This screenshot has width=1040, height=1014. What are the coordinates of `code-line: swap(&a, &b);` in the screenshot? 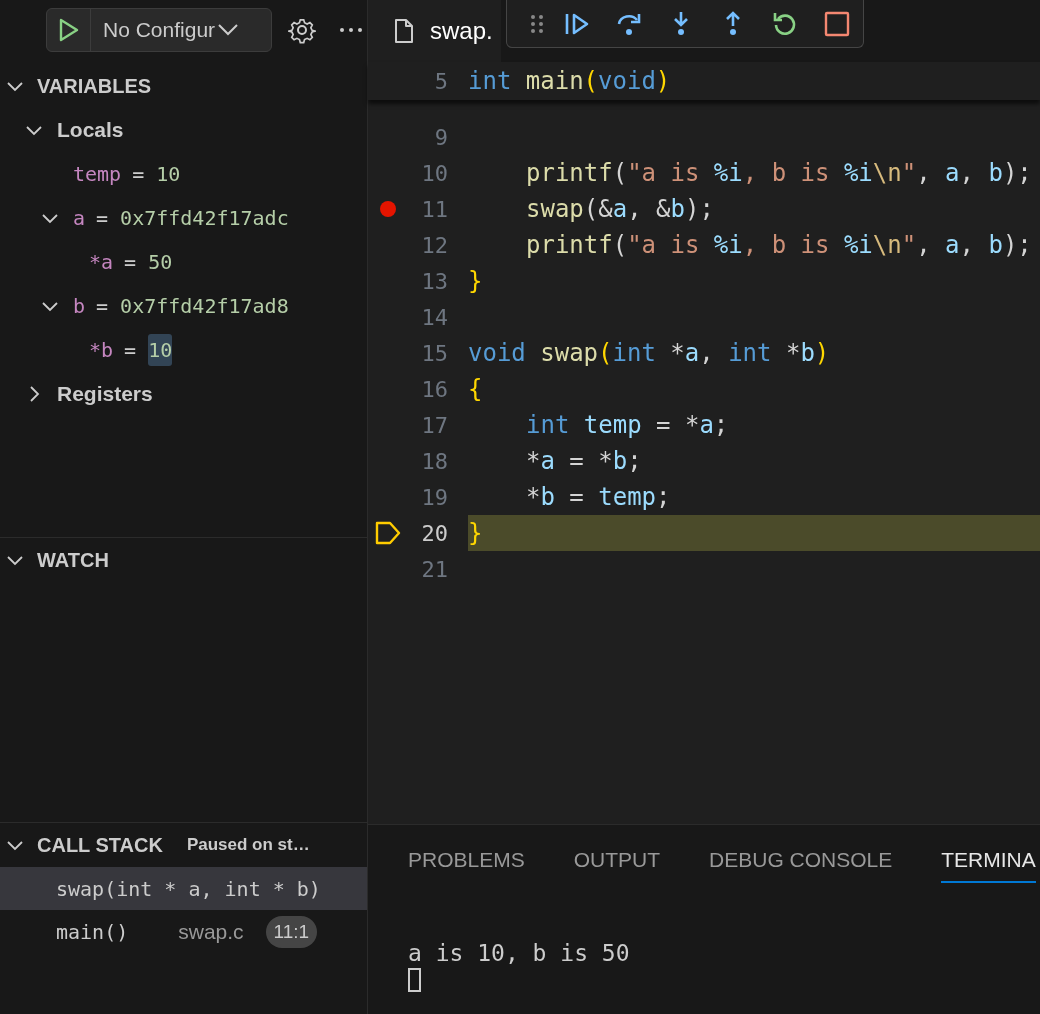 It's located at (620, 209).